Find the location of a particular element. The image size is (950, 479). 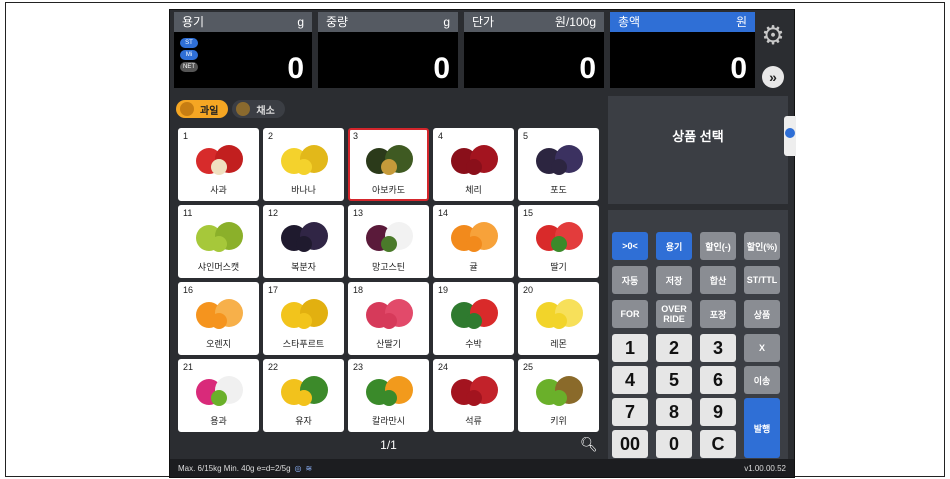

product-tile-9: 14 귤 is located at coordinates (473, 241).